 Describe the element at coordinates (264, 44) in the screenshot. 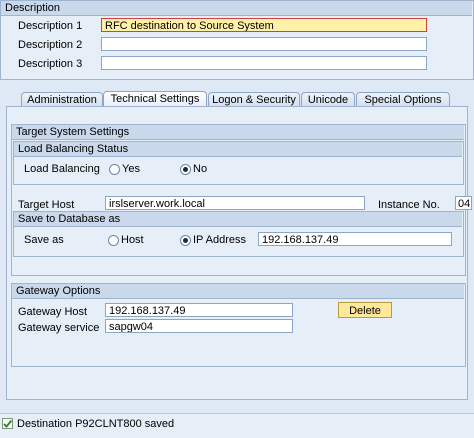

I see `description-2-input` at that location.